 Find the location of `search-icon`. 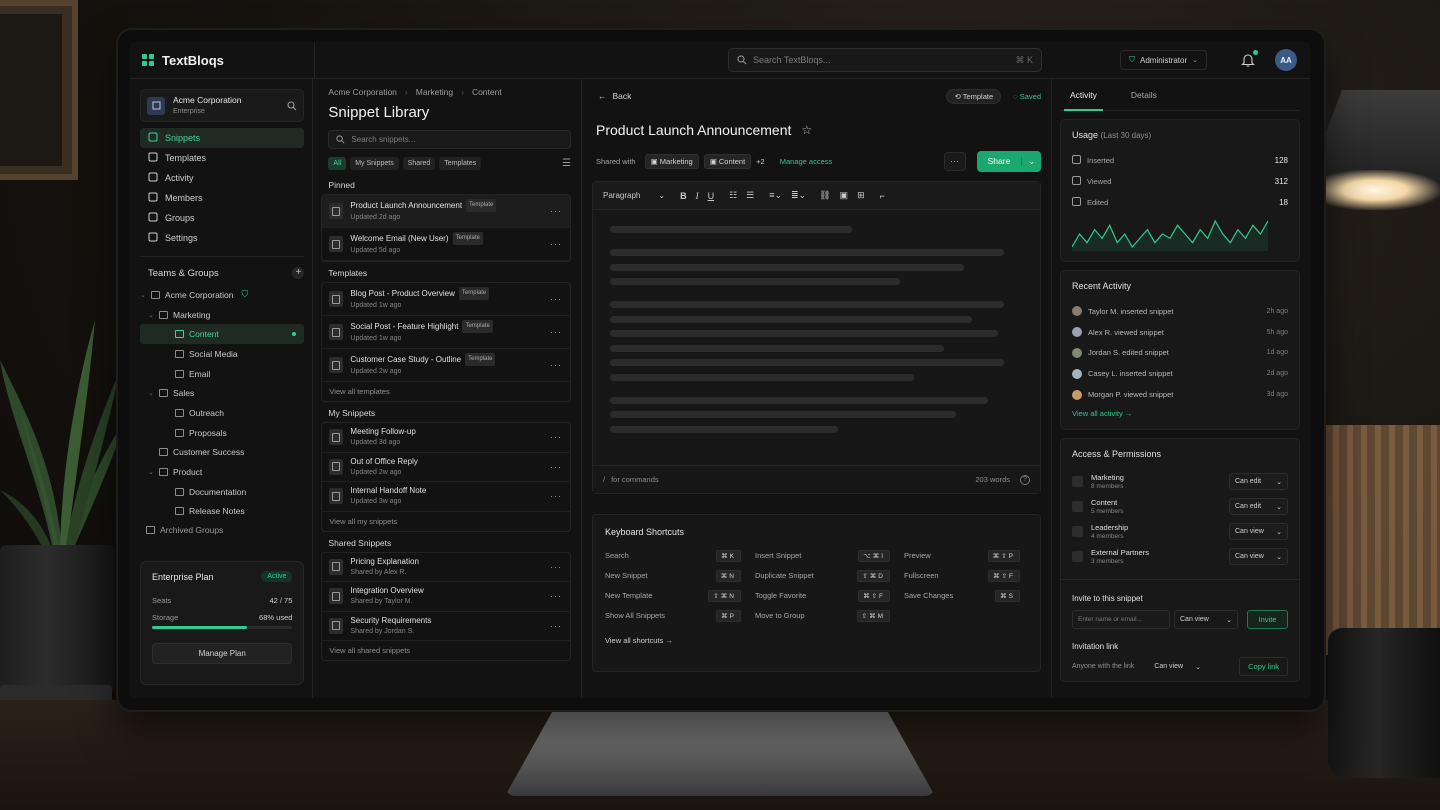

search-icon is located at coordinates (292, 105).